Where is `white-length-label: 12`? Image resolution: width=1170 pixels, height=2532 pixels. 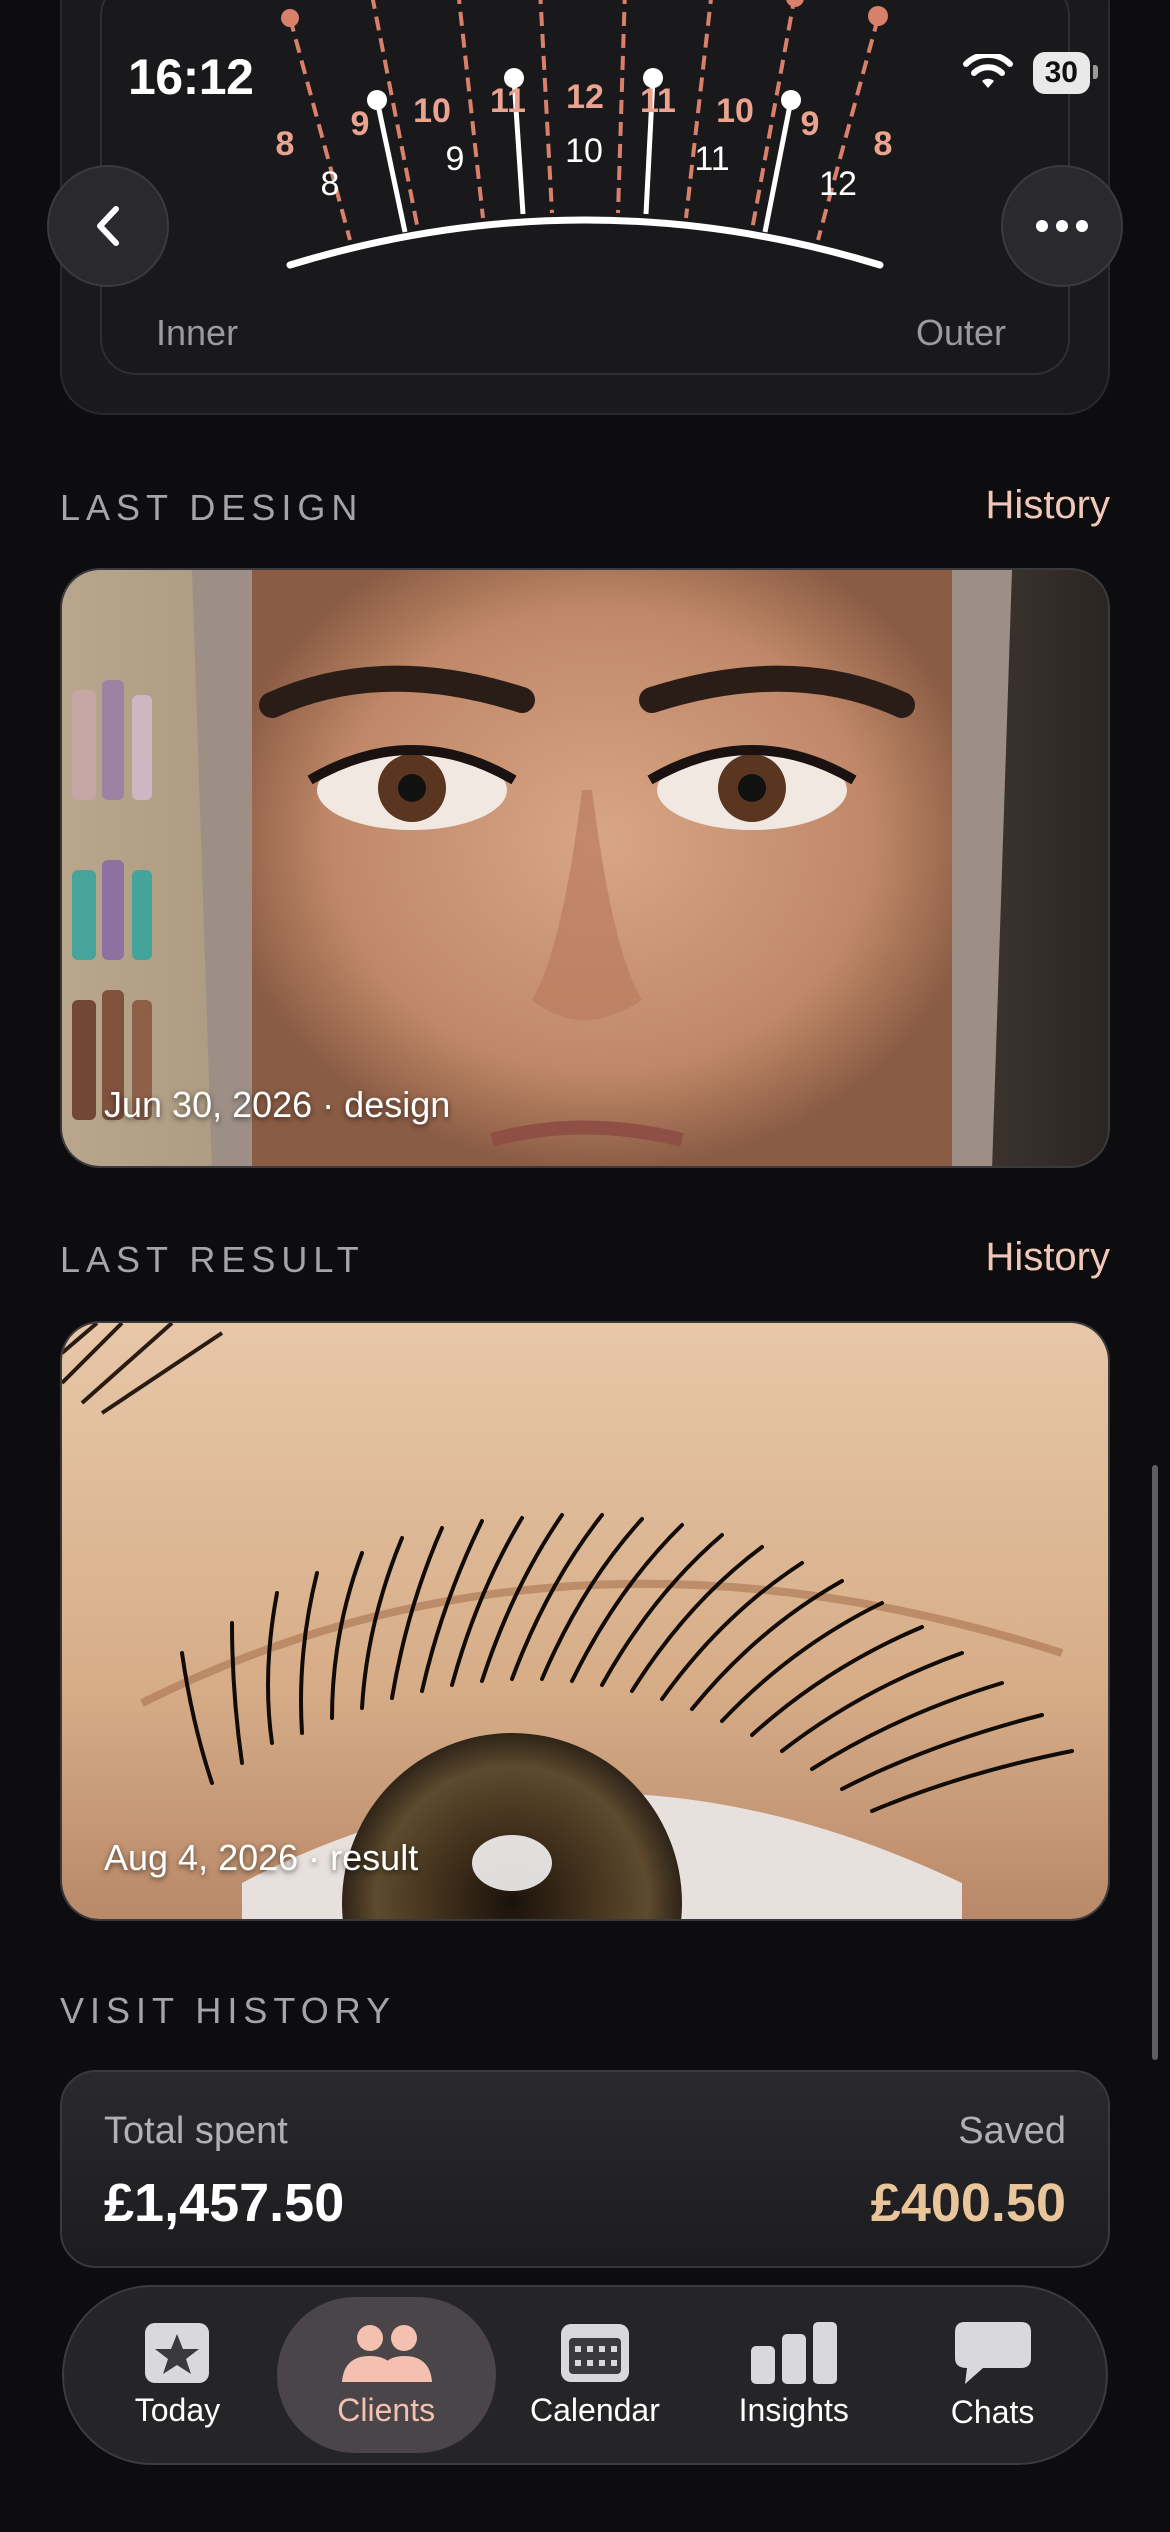
white-length-label: 12 is located at coordinates (838, 184).